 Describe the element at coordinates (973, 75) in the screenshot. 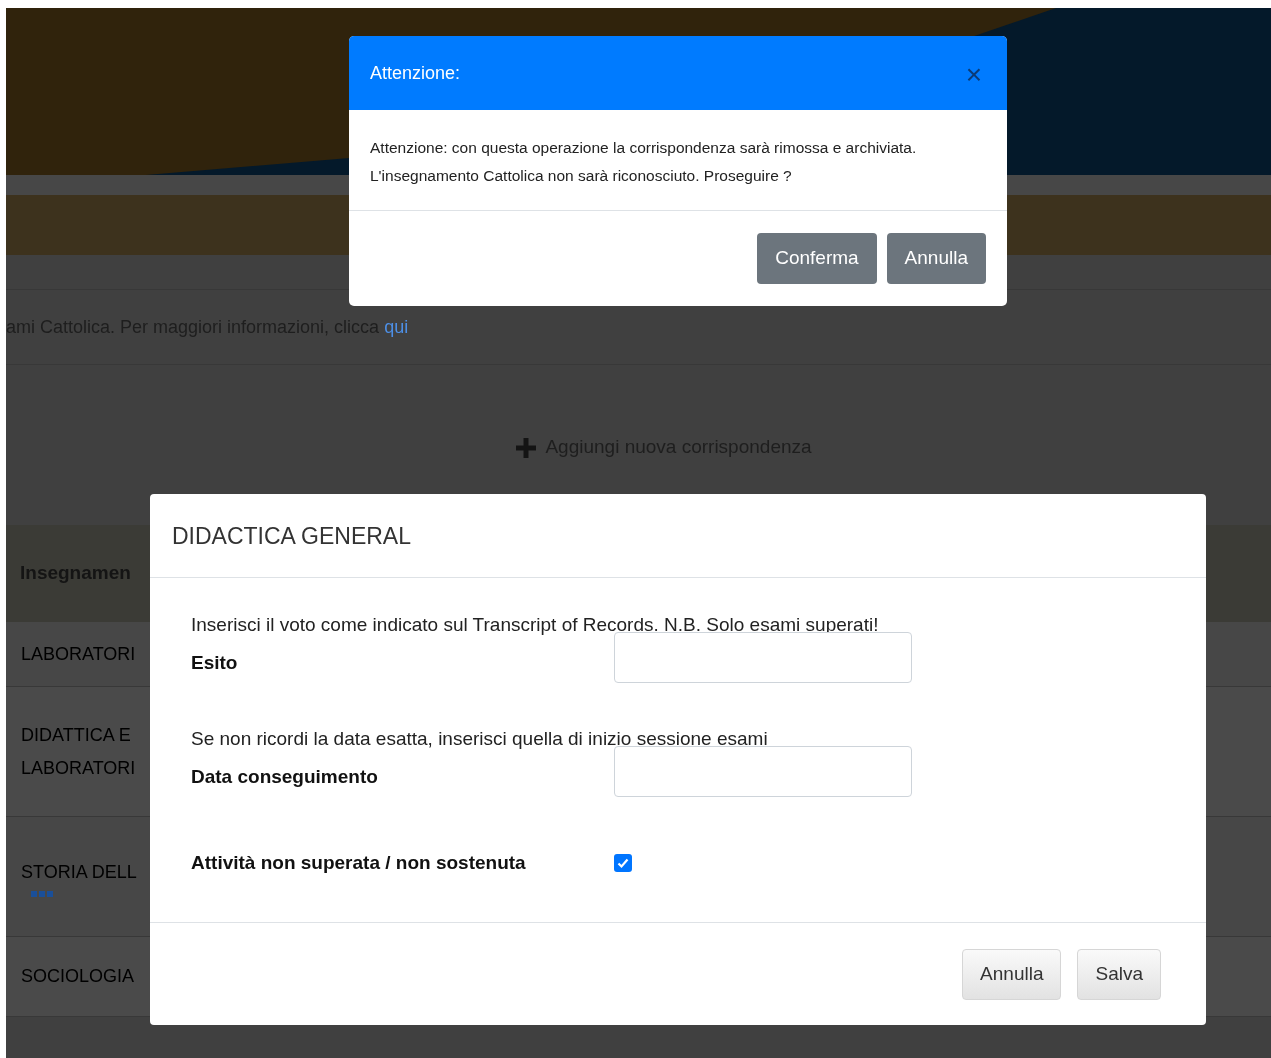

I see `close-button: ×` at that location.